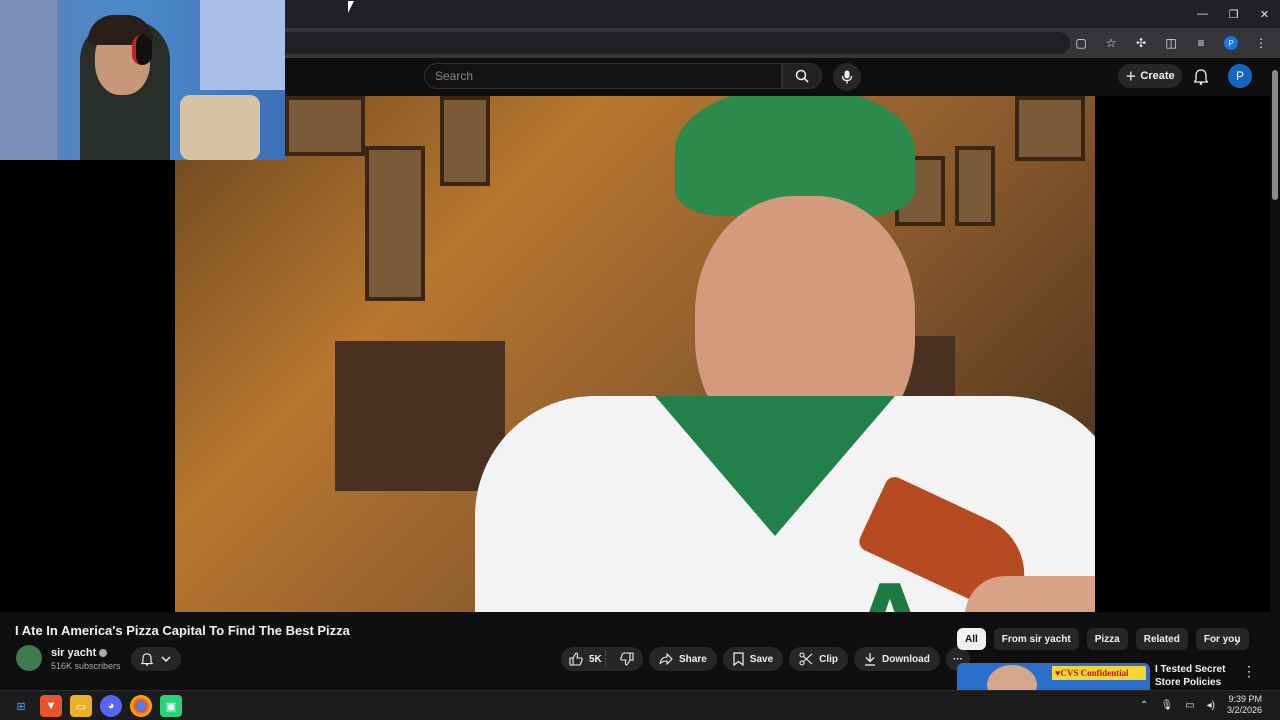 The width and height of the screenshot is (1280, 720). What do you see at coordinates (1099, 673) in the screenshot?
I see `thumbnail-badge: ♥CVS Confidential` at bounding box center [1099, 673].